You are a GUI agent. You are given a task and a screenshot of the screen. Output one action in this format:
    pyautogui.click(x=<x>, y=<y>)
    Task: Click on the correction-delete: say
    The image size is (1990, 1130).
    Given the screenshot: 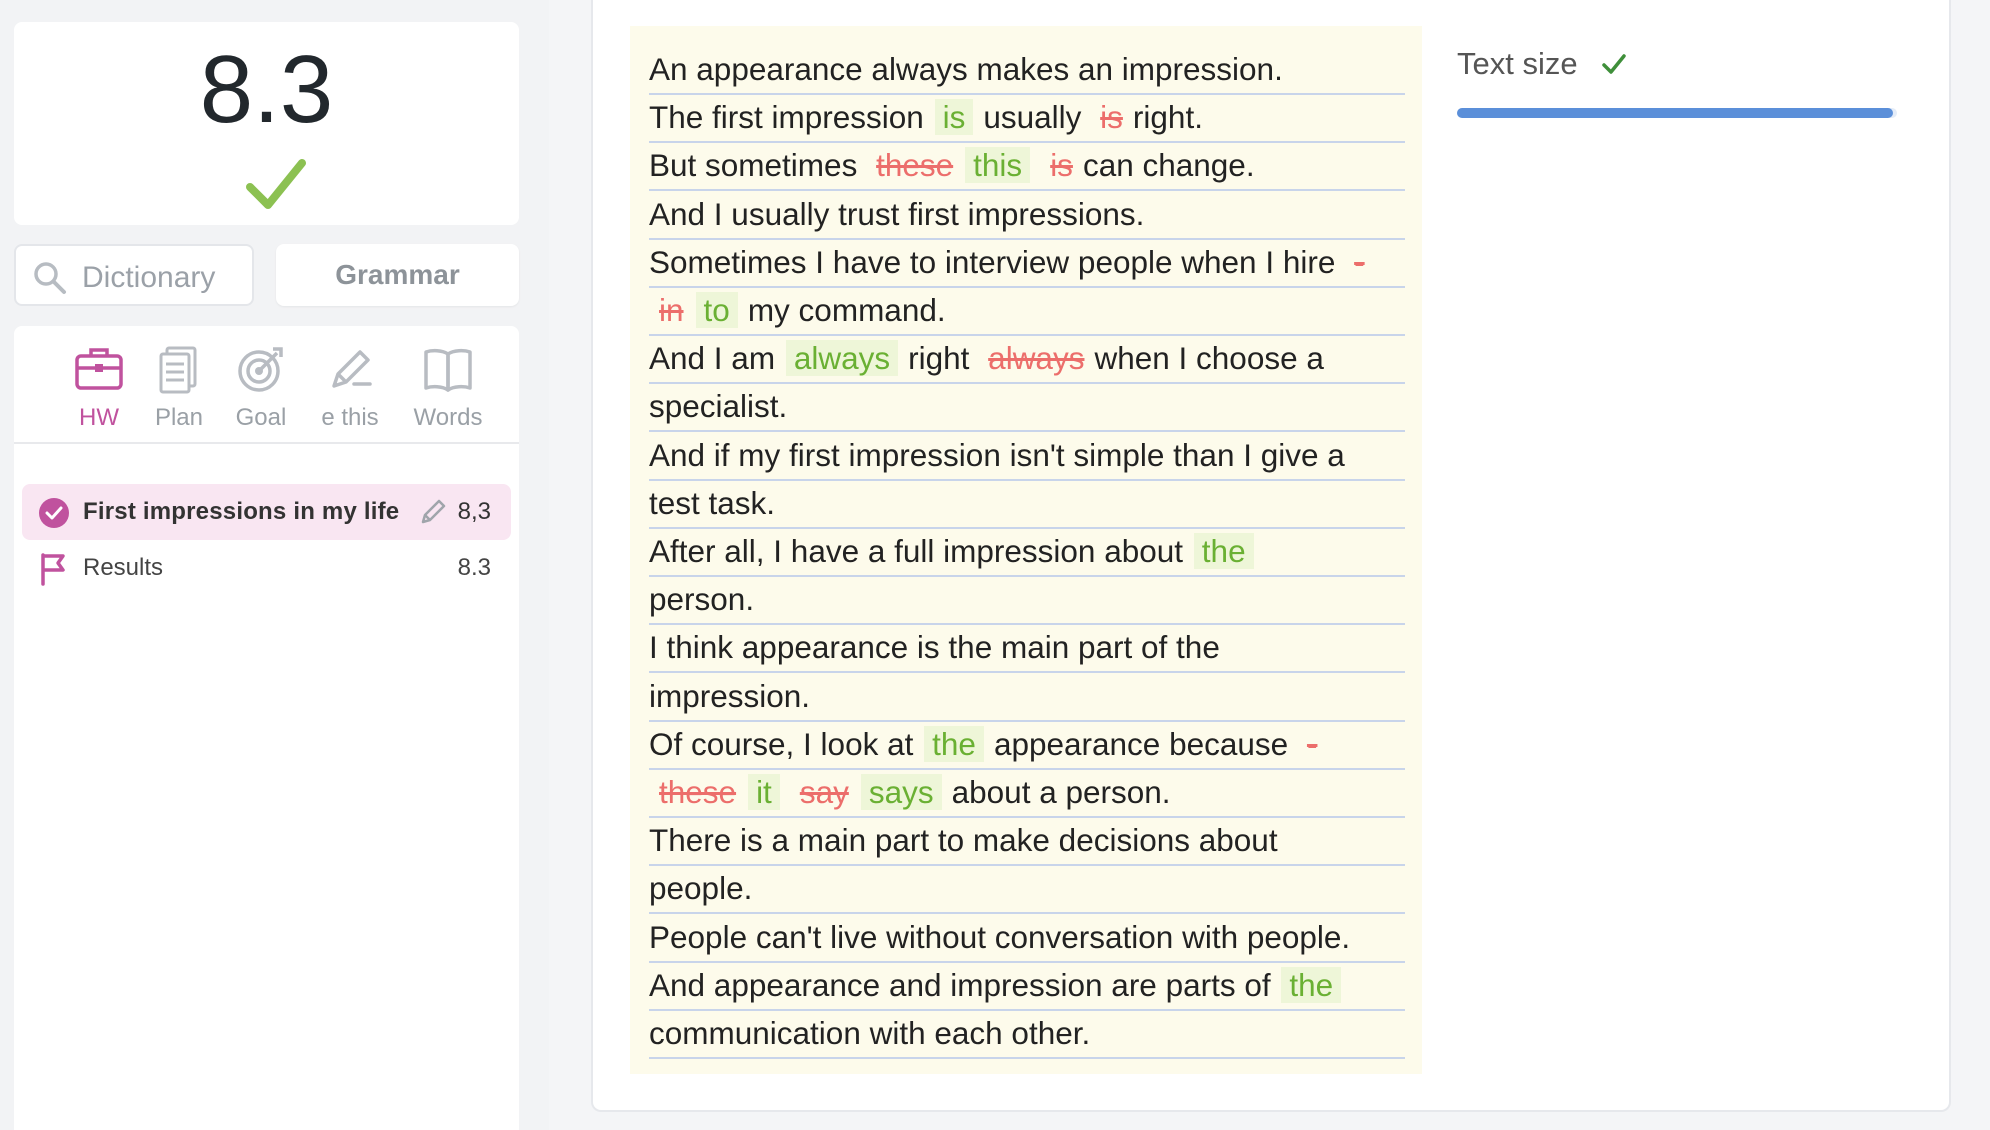 What is the action you would take?
    pyautogui.click(x=824, y=792)
    